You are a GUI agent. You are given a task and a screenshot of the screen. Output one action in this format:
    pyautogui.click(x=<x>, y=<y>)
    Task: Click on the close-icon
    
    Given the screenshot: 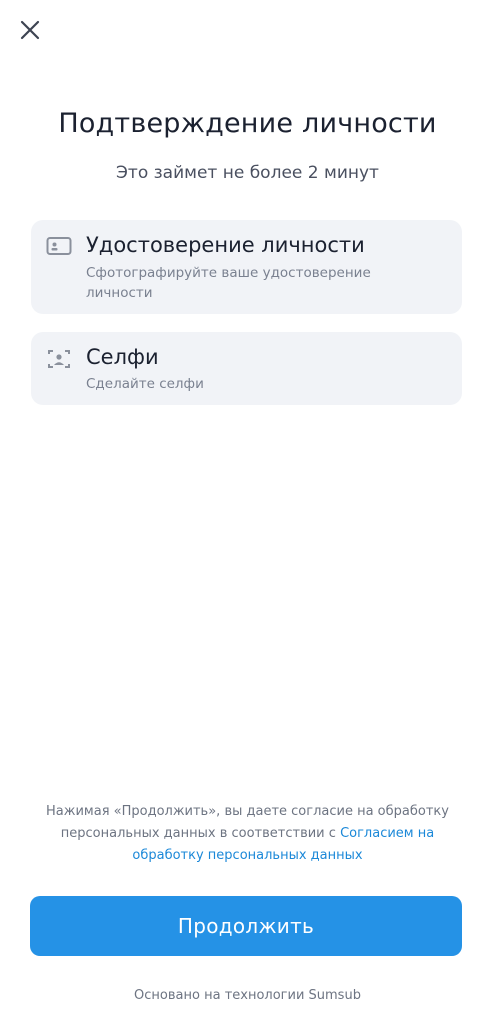 What is the action you would take?
    pyautogui.click(x=30, y=30)
    